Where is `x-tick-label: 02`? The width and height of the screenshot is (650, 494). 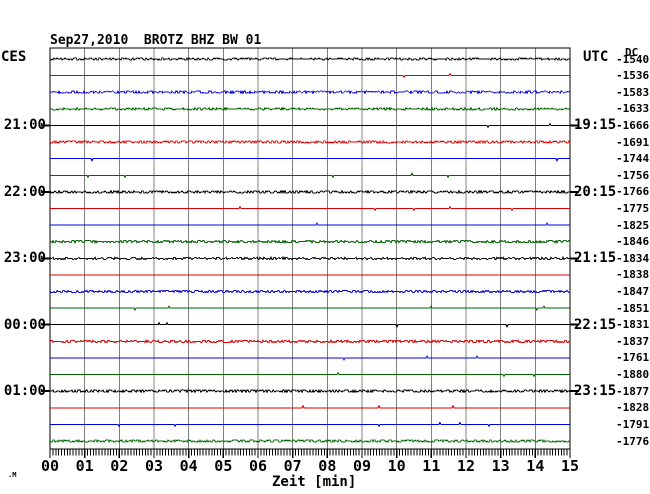
x-tick-label: 02 is located at coordinates (119, 466).